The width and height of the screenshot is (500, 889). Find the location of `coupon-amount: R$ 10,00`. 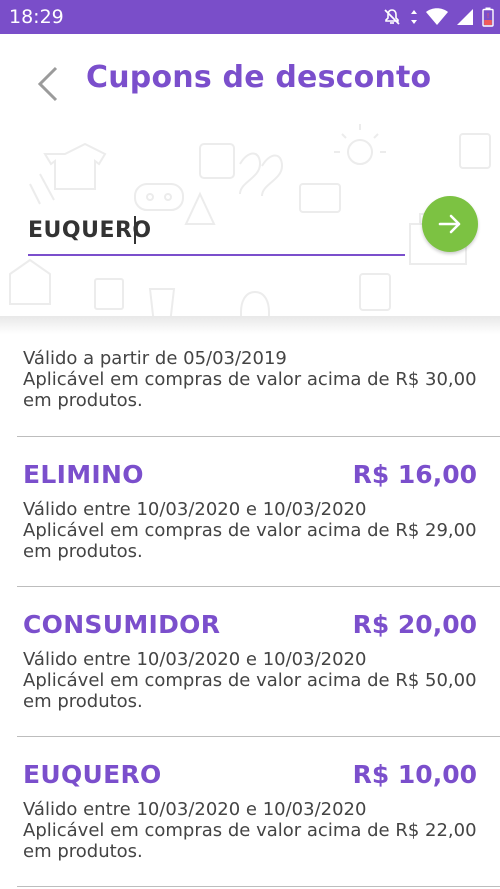

coupon-amount: R$ 10,00 is located at coordinates (414, 774).